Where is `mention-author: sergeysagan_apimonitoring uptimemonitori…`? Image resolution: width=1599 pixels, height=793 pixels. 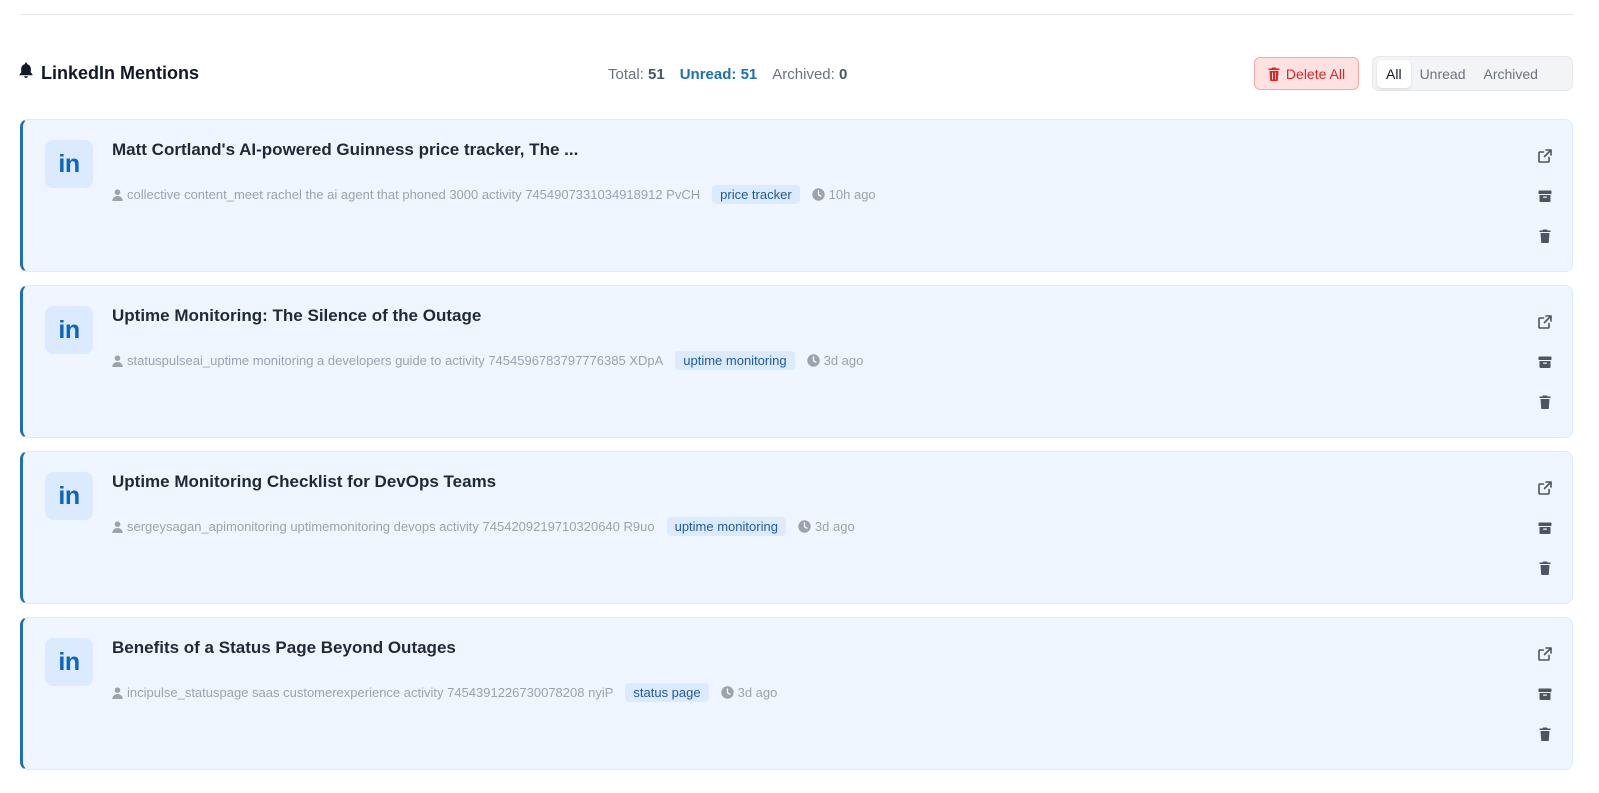 mention-author: sergeysagan_apimonitoring uptimemonitori… is located at coordinates (391, 526).